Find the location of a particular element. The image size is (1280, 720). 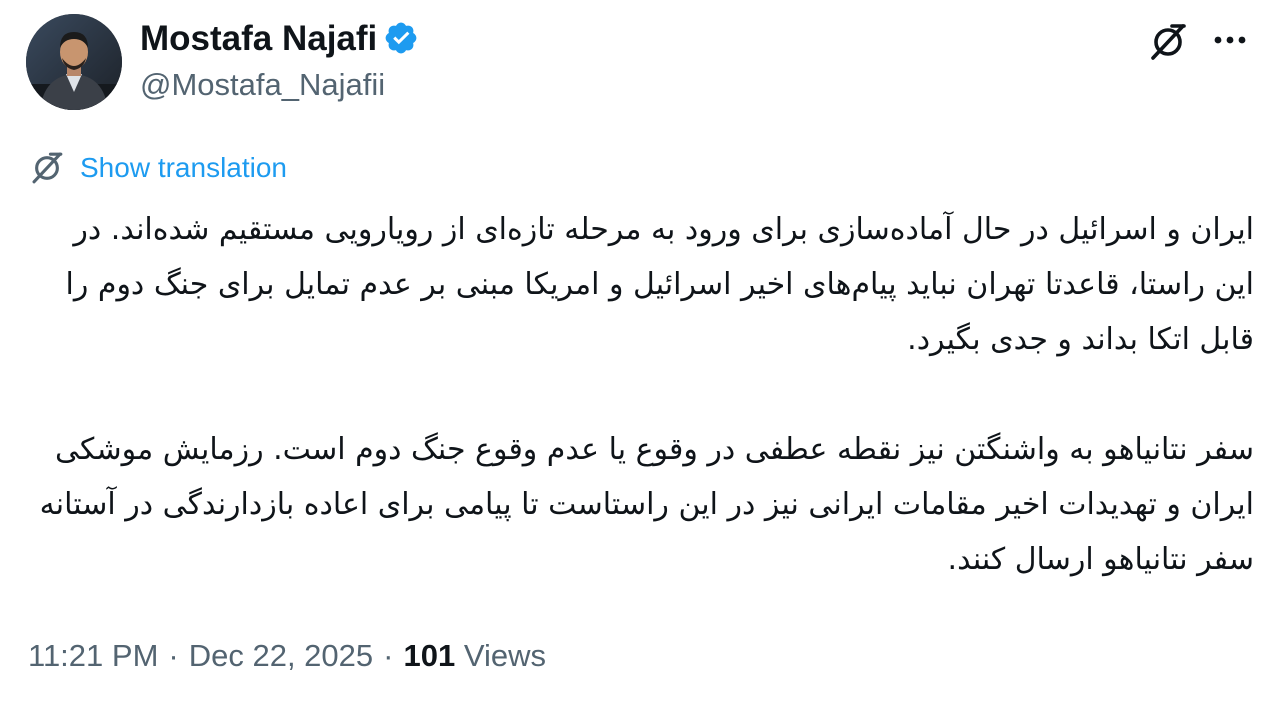

views-label: Views is located at coordinates (505, 655).